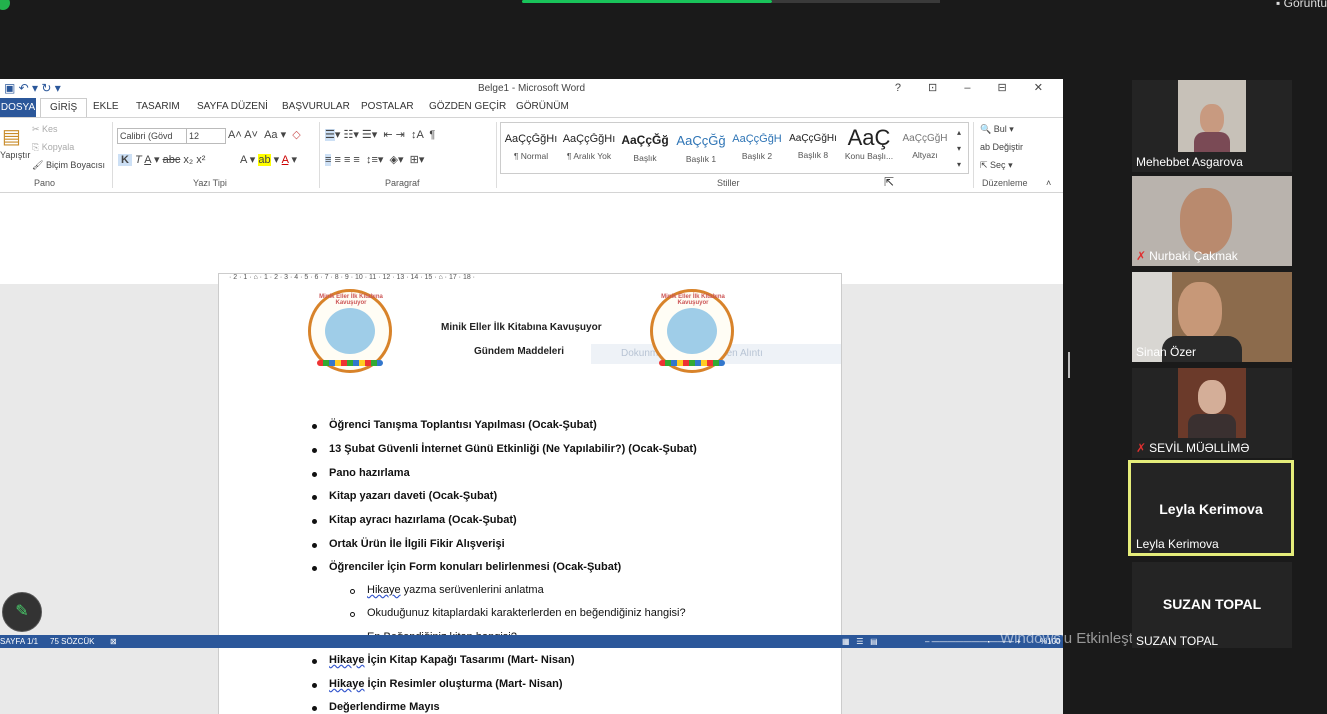 The image size is (1327, 714). I want to click on find-button: 🔍 Bul ▾, so click(997, 129).